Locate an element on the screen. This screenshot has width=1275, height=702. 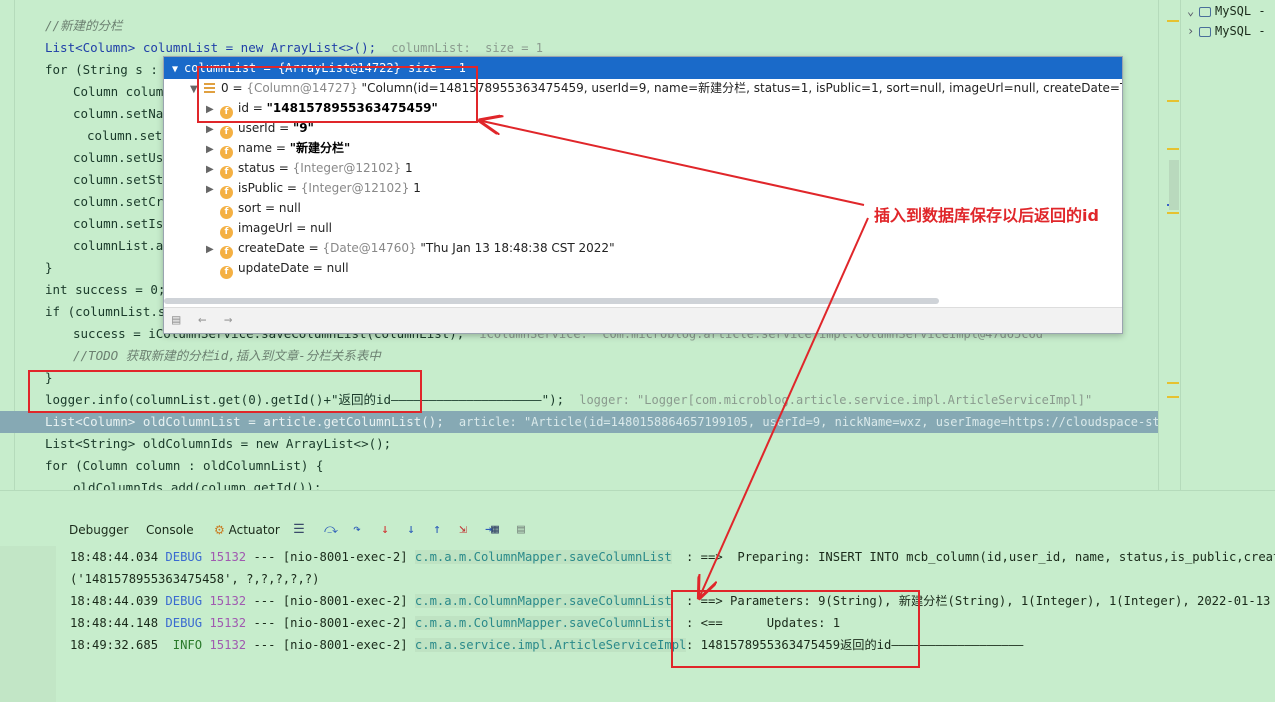
menu-icon: ☰ is located at coordinates (299, 530).